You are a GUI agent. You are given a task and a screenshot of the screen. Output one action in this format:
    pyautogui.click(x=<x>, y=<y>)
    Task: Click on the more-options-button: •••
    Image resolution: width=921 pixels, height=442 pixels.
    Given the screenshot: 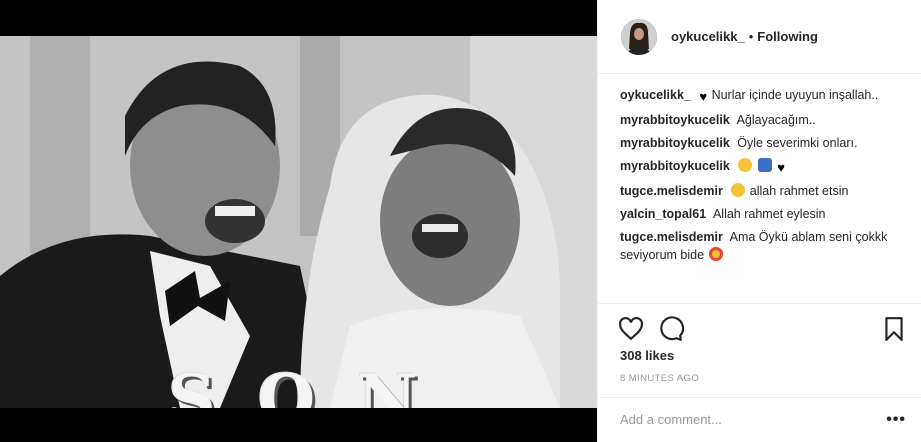 What is the action you would take?
    pyautogui.click(x=896, y=420)
    